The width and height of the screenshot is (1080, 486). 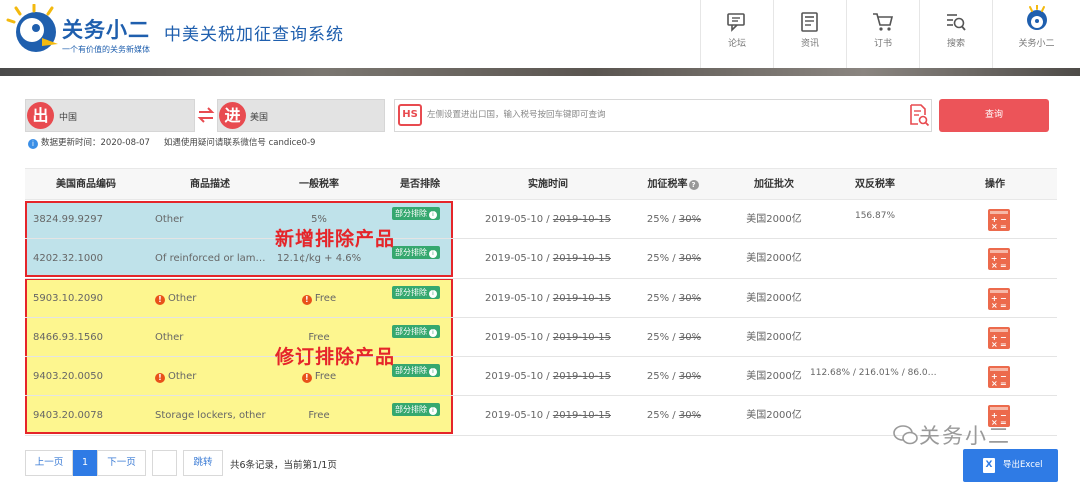 What do you see at coordinates (693, 185) in the screenshot?
I see `help-icon: ?` at bounding box center [693, 185].